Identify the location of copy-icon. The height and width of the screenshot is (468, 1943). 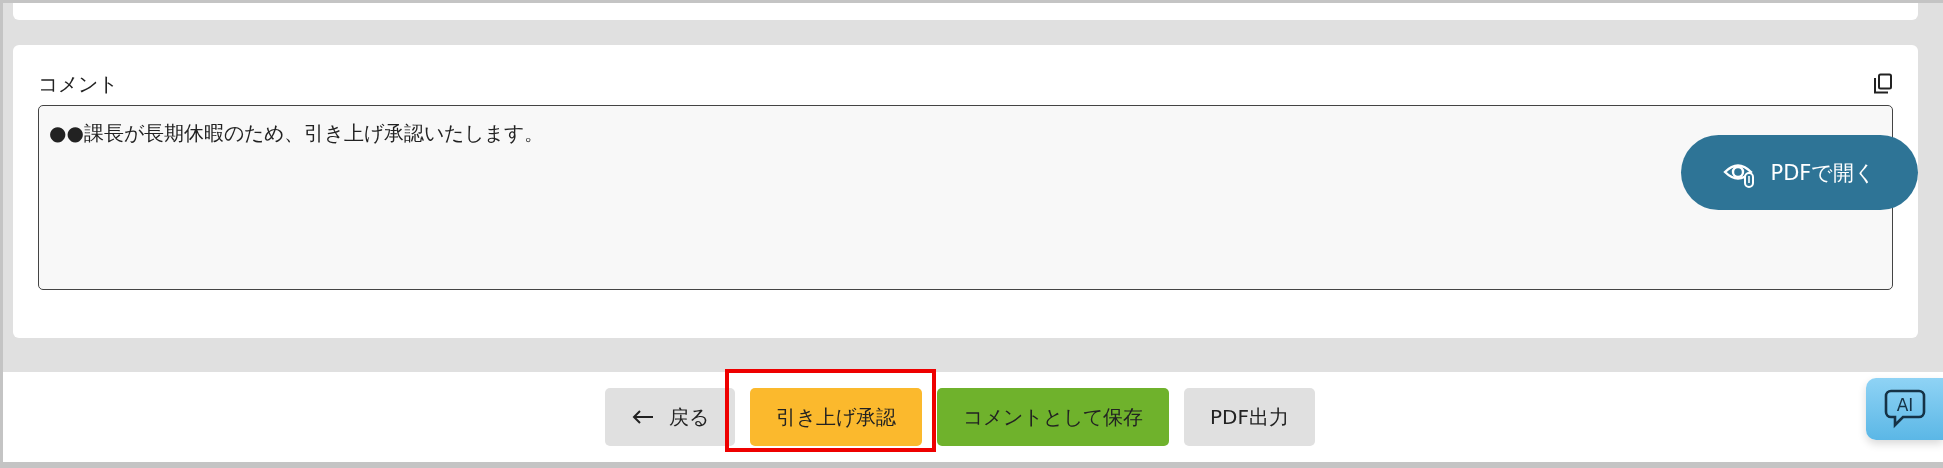
(1883, 84).